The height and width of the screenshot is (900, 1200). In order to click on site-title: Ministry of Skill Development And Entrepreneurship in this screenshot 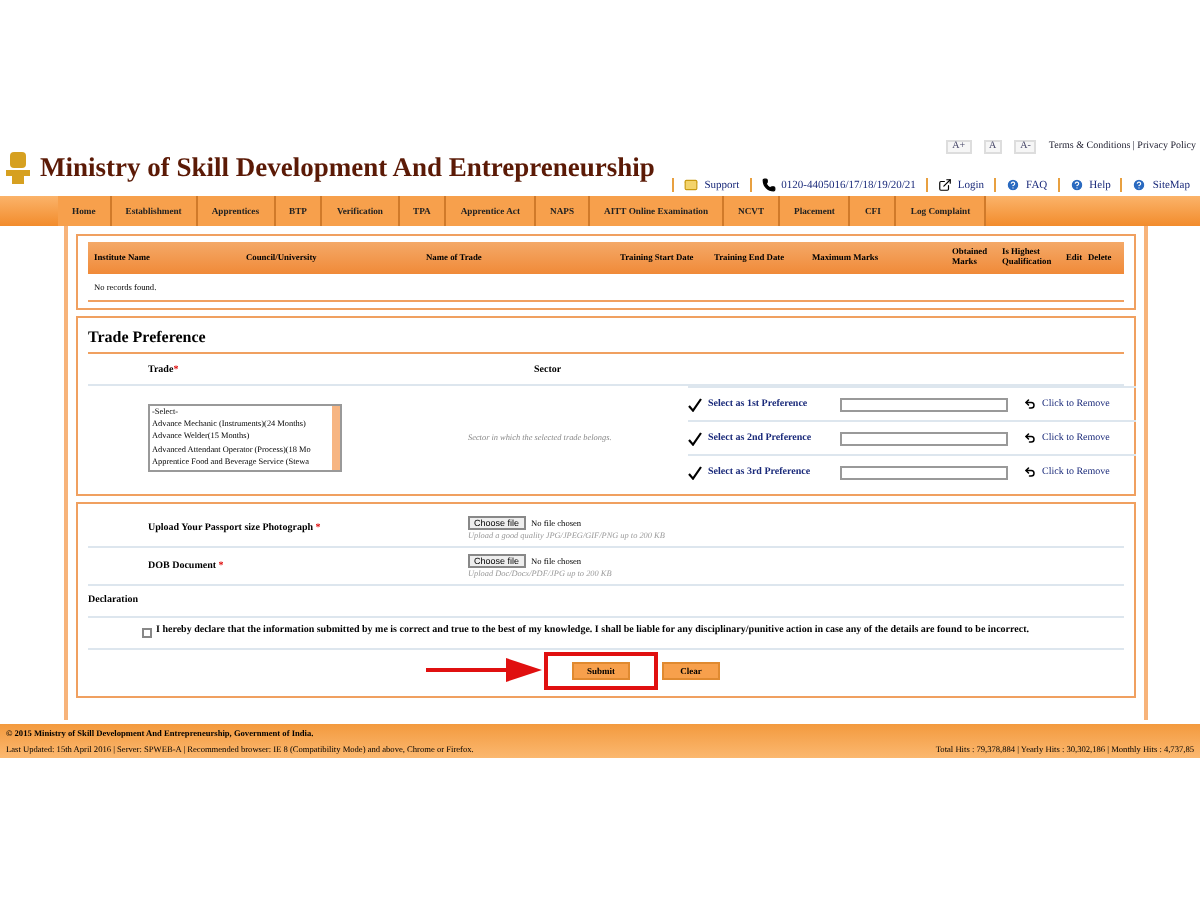, I will do `click(347, 168)`.